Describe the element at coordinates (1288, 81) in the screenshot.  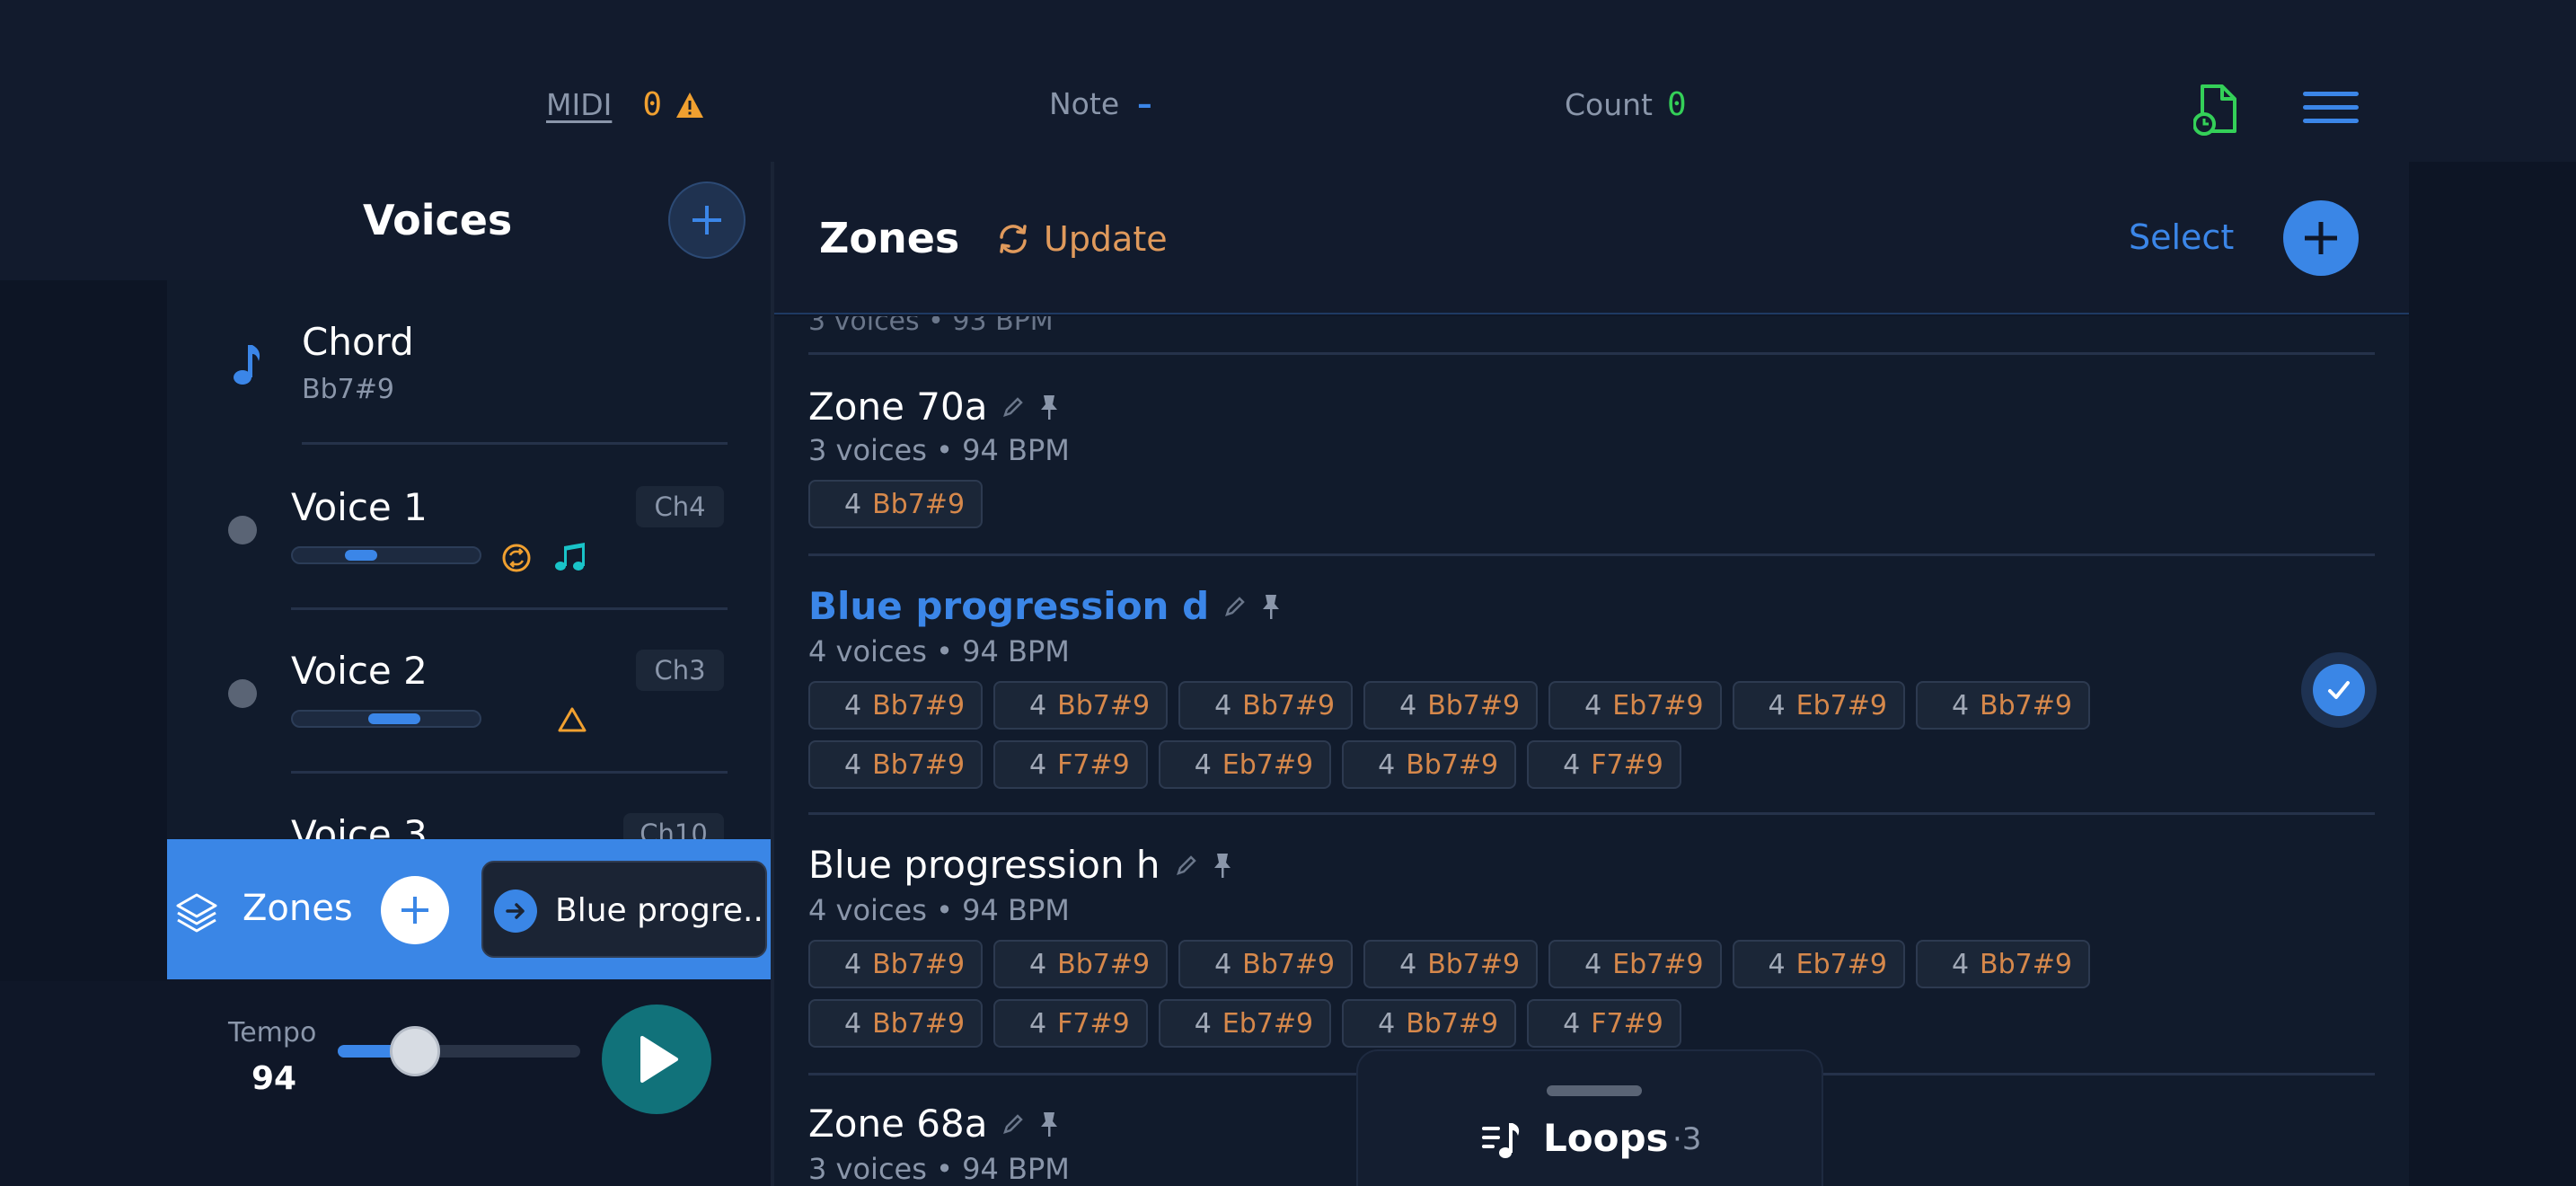
I see `status-bar: MIDI 0 Note – Count 0` at that location.